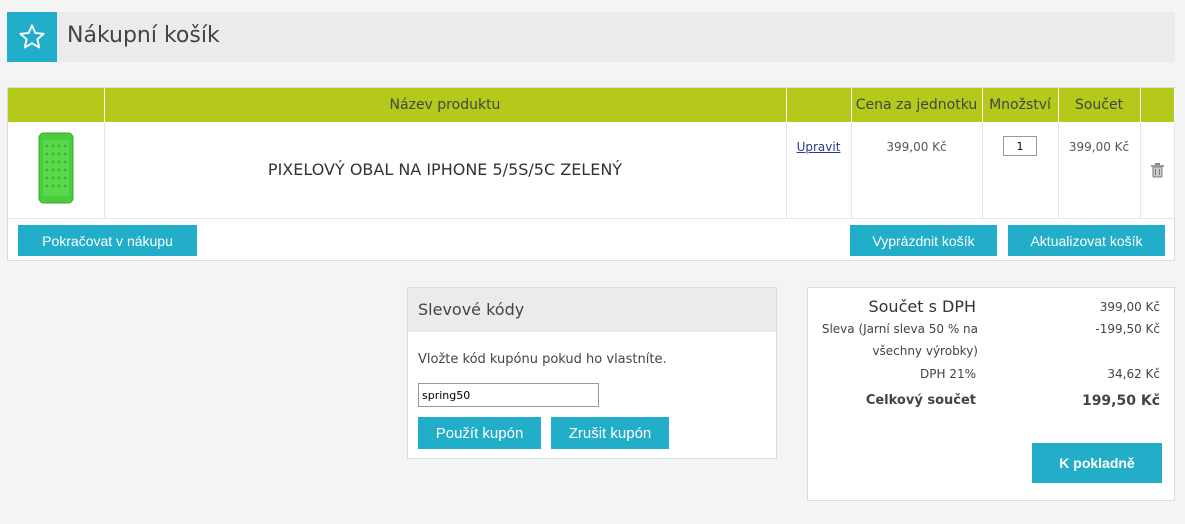  I want to click on coupon-title: Slevové kódy, so click(592, 310).